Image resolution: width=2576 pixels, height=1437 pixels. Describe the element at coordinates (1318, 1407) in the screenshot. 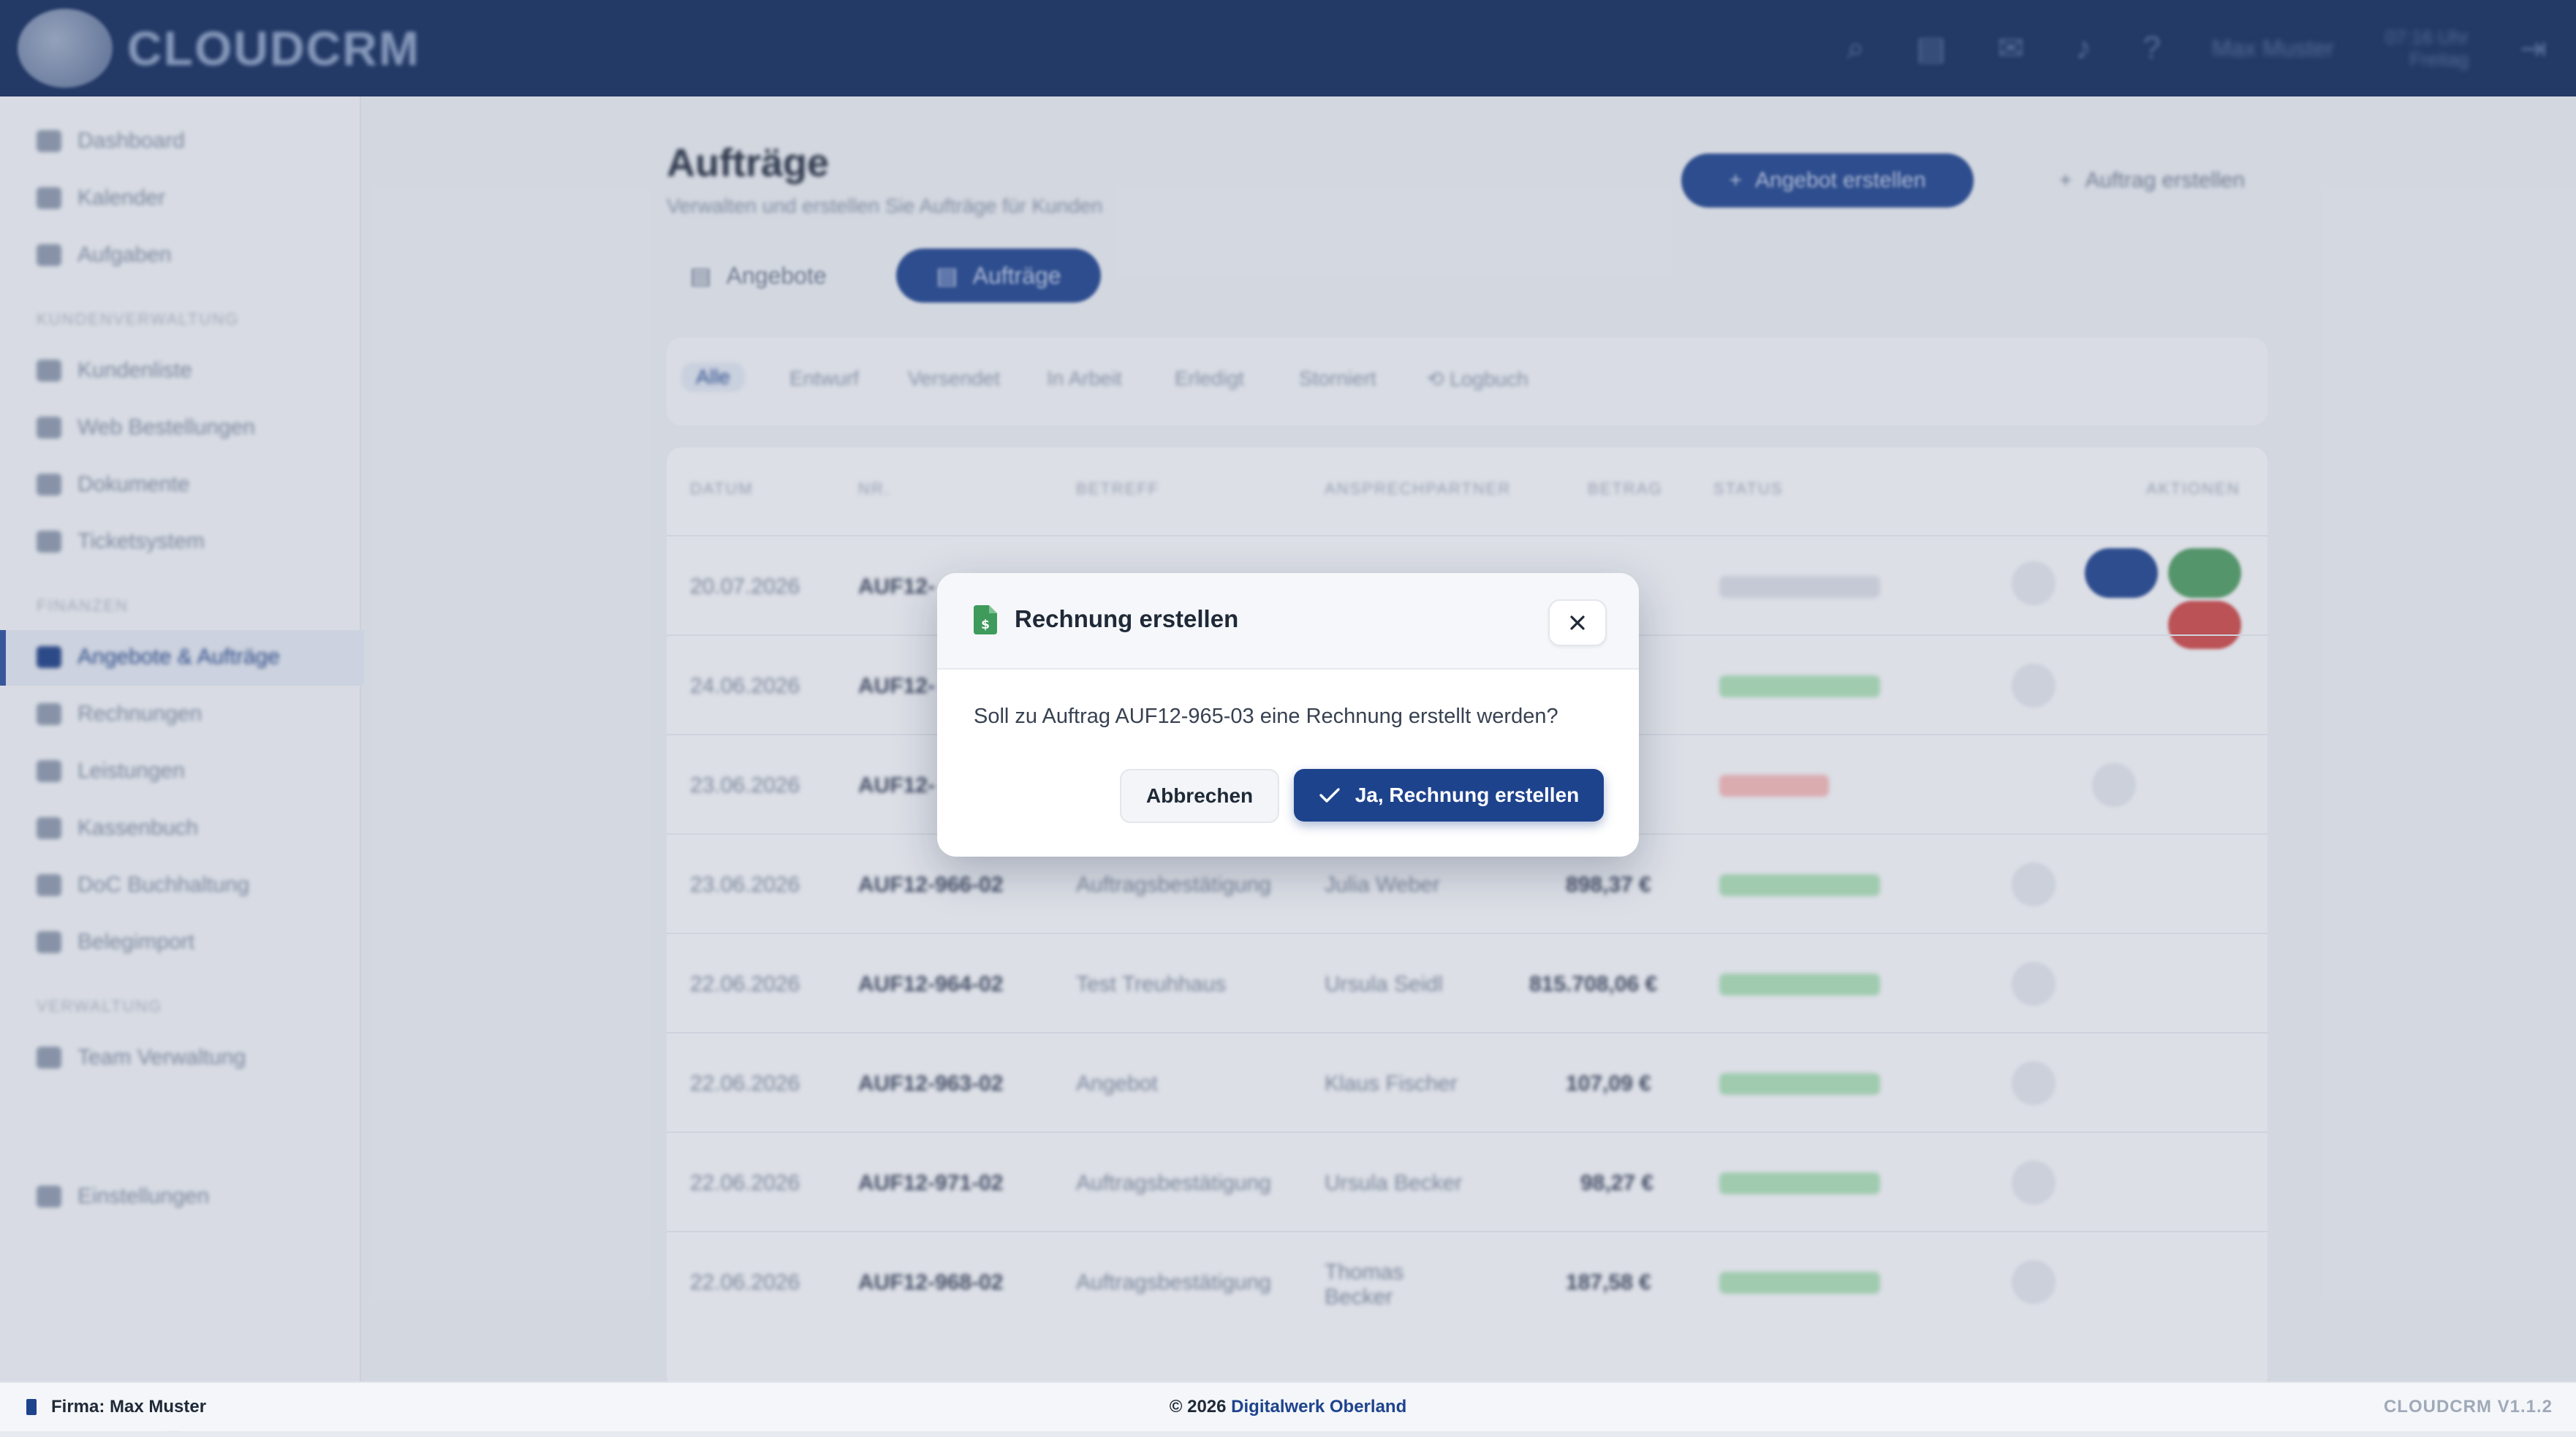

I see `vendor-link: Digitalwerk Oberland` at that location.